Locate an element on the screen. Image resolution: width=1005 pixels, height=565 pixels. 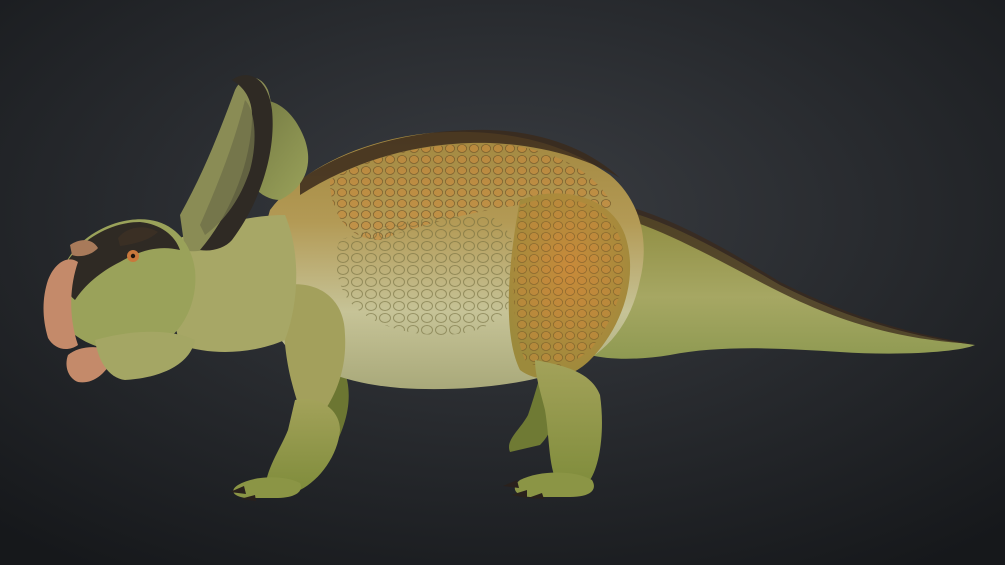
jaw is located at coordinates (145, 355).